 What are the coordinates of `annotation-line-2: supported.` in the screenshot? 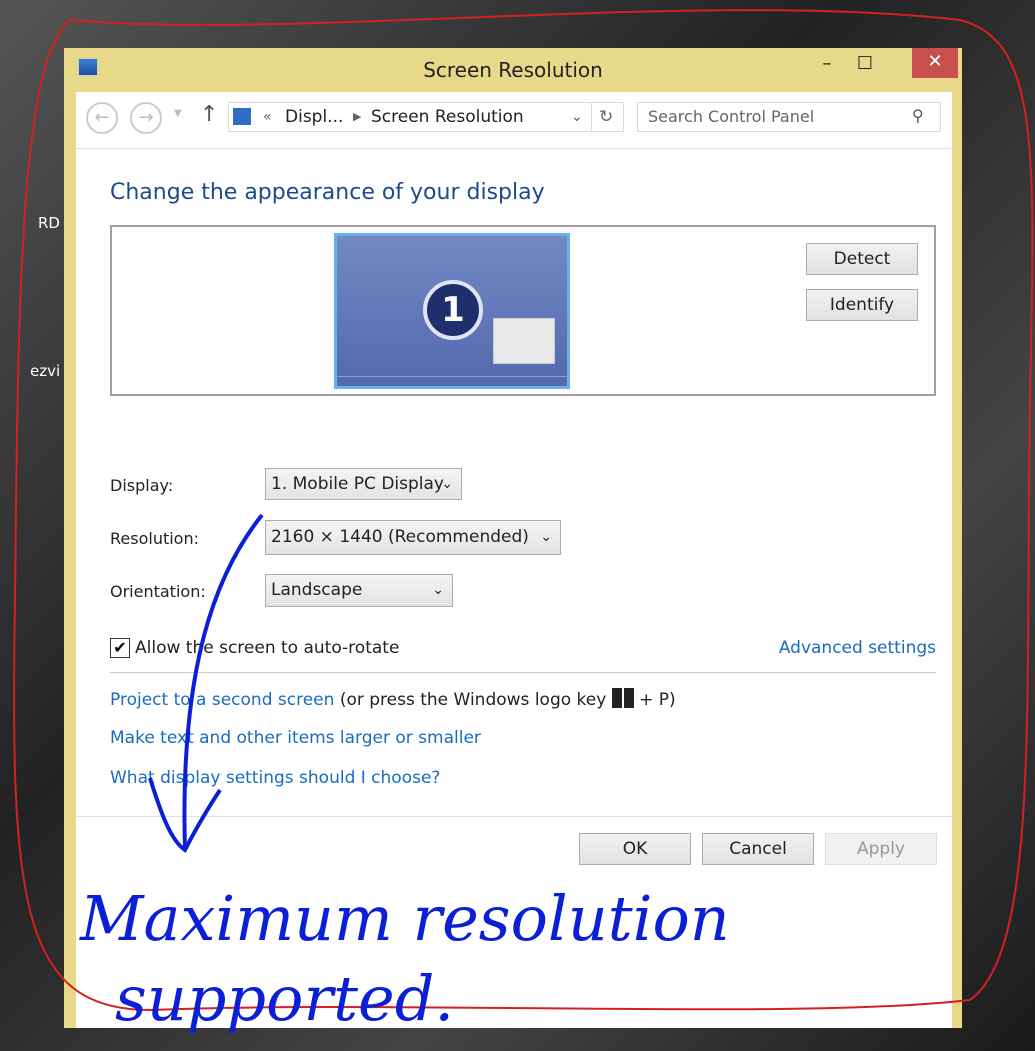 It's located at (284, 998).